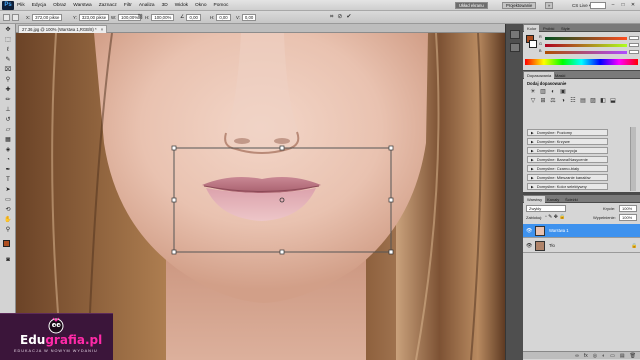  Describe the element at coordinates (535, 199) in the screenshot. I see `tab-layers: Warstwy` at that location.